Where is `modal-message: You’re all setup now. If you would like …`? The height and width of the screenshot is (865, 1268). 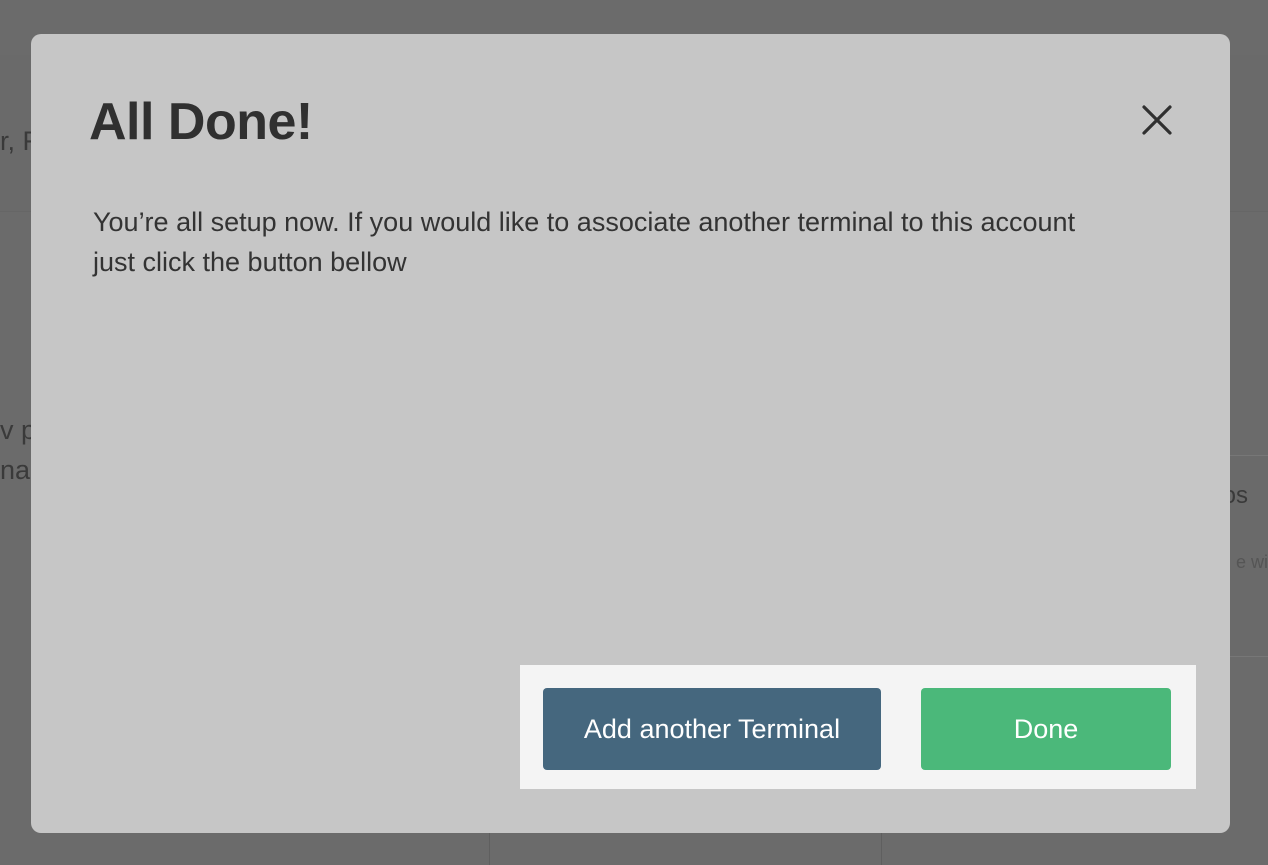 modal-message: You’re all setup now. If you would like … is located at coordinates (584, 242).